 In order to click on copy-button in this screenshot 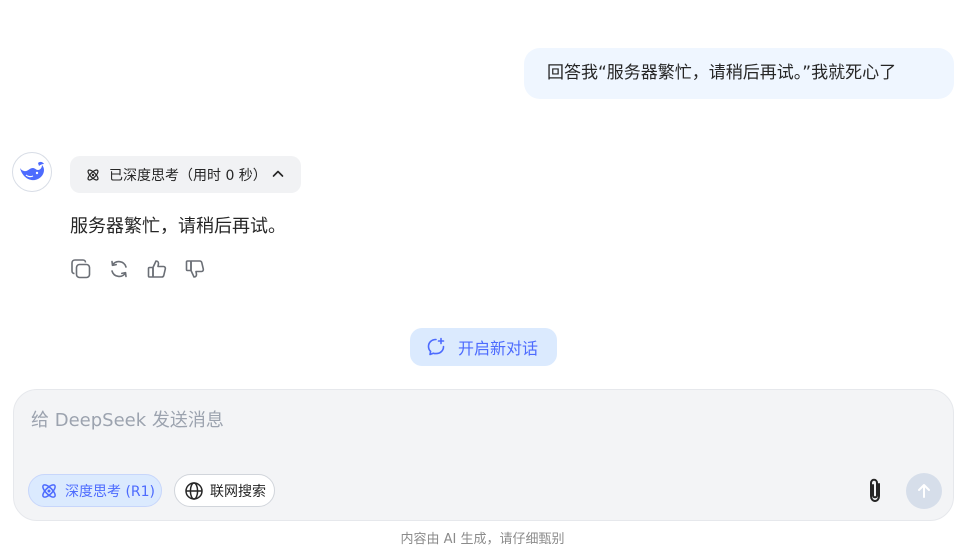, I will do `click(81, 269)`.